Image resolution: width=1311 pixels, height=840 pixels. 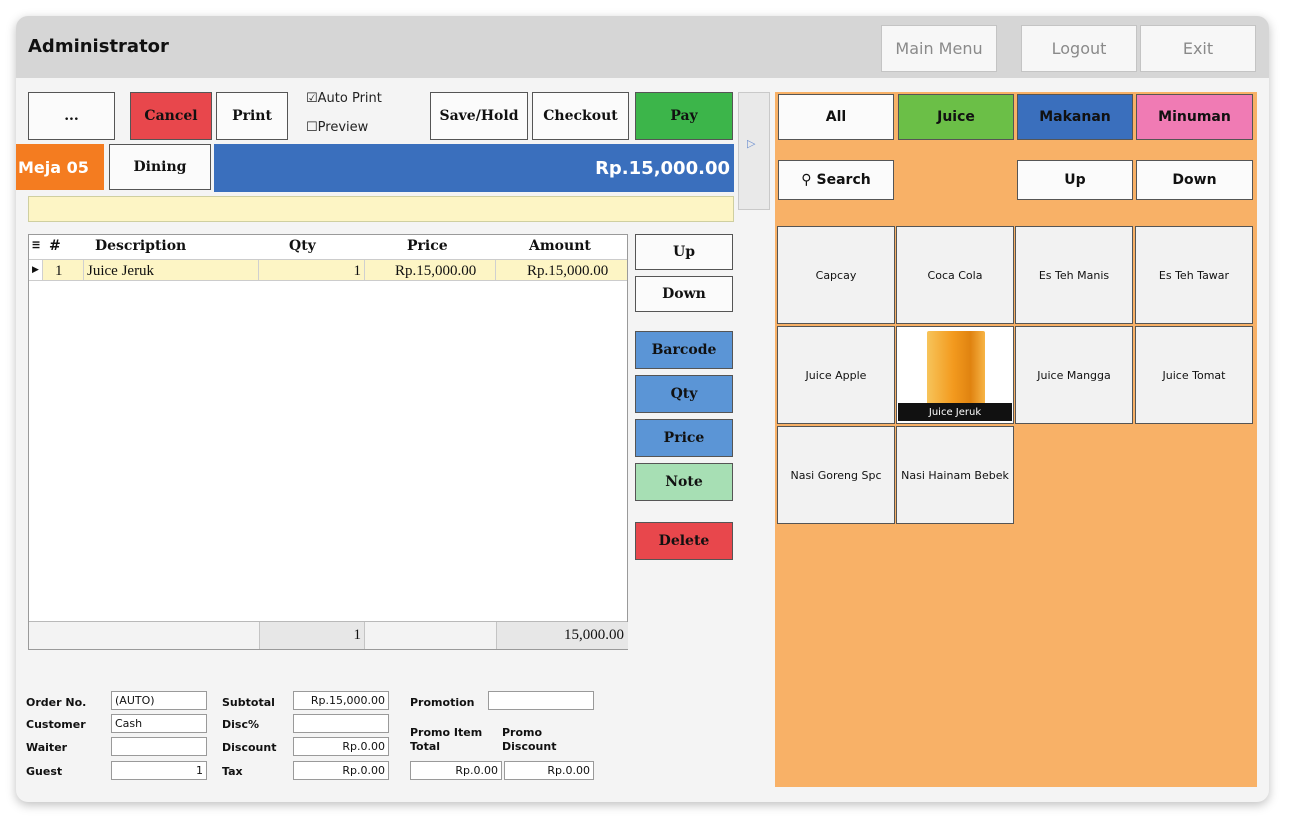 I want to click on footer-qty: 1, so click(x=357, y=635).